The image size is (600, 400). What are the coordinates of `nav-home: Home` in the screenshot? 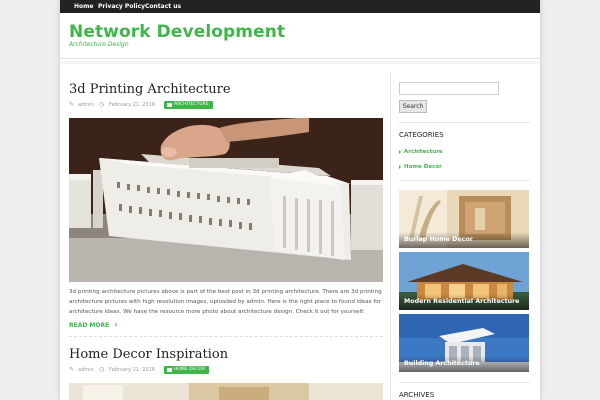 It's located at (83, 6).